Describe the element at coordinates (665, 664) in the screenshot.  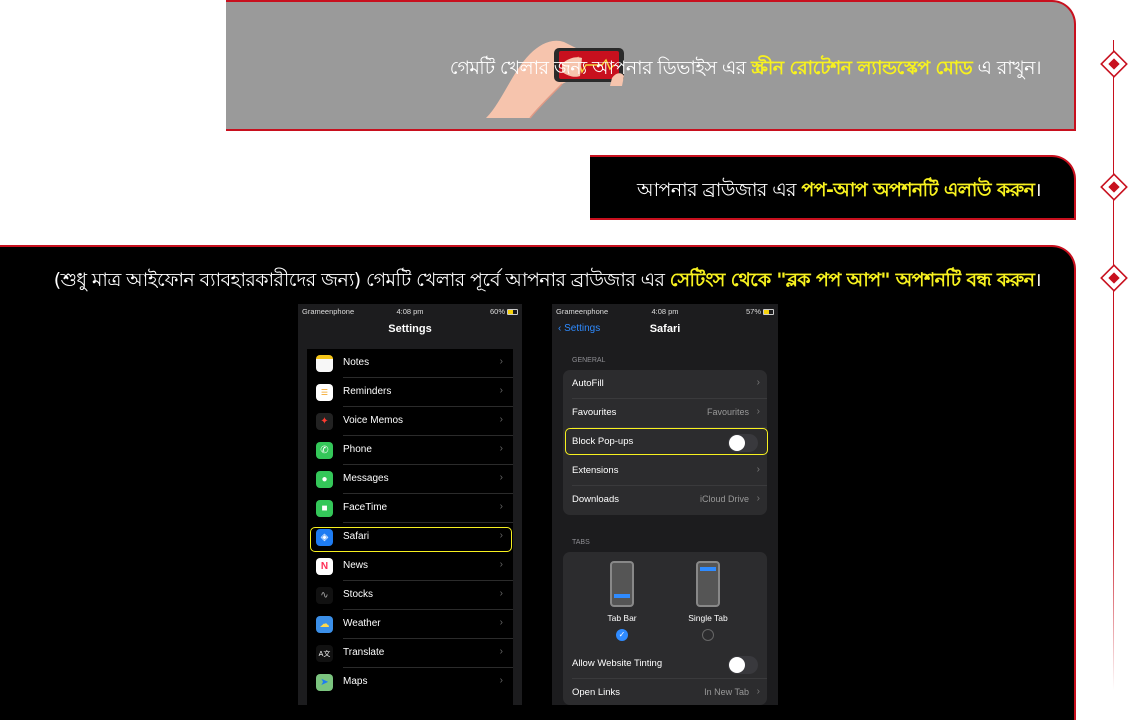
I see `allow-website-tinting-row: Allow Website Tinting` at that location.